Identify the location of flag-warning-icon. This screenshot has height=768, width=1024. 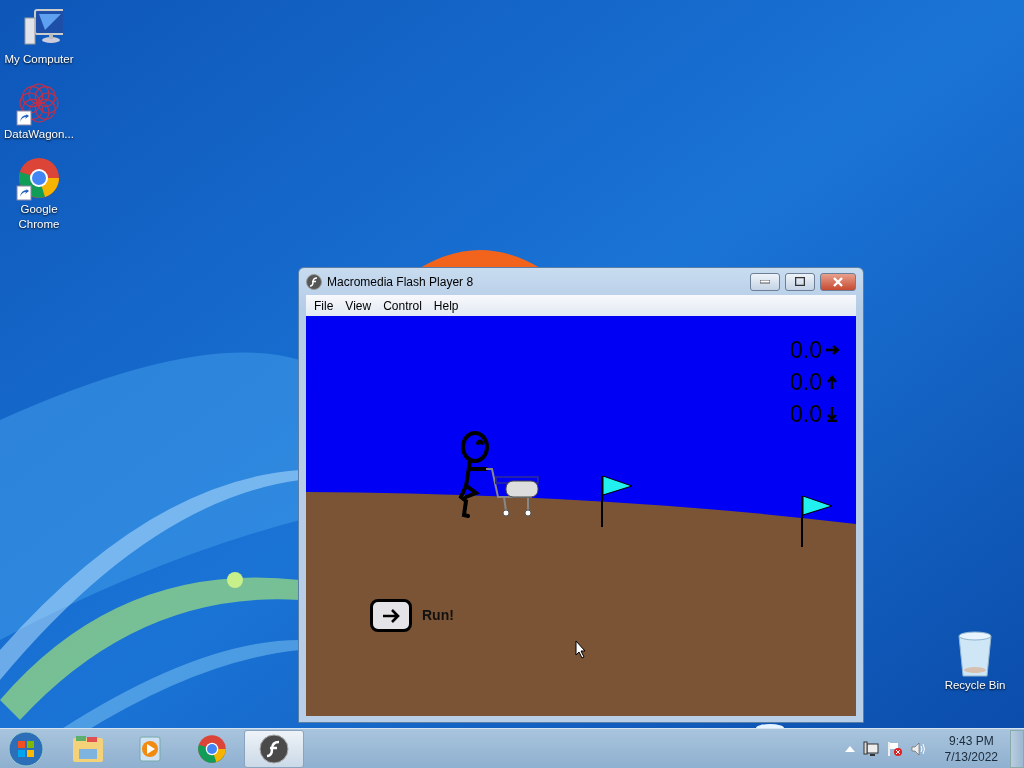
(894, 748).